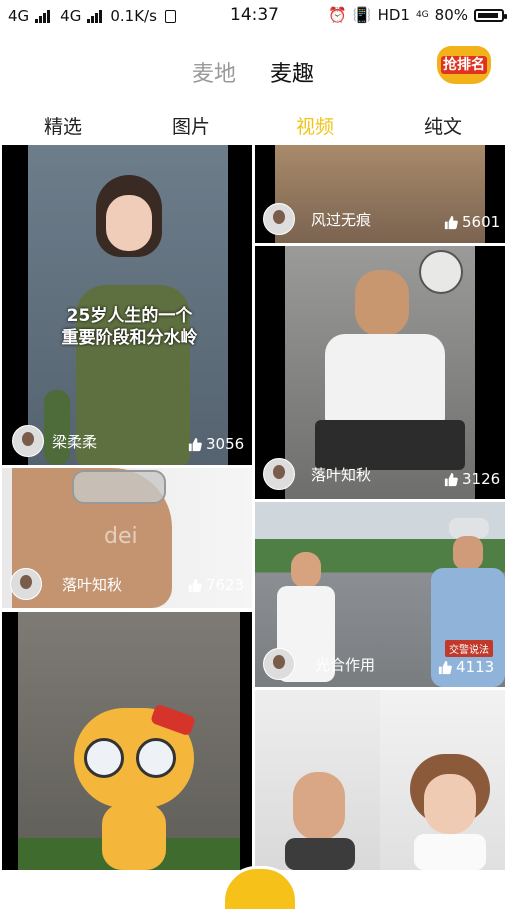  I want to click on card-author: 梁柔柔, so click(54, 441).